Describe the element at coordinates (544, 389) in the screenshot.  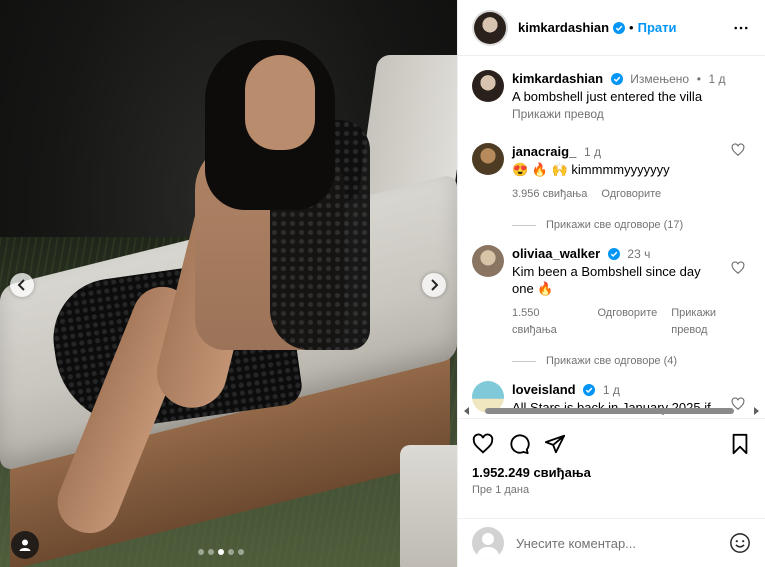
I see `comment-username: loveisland` at that location.